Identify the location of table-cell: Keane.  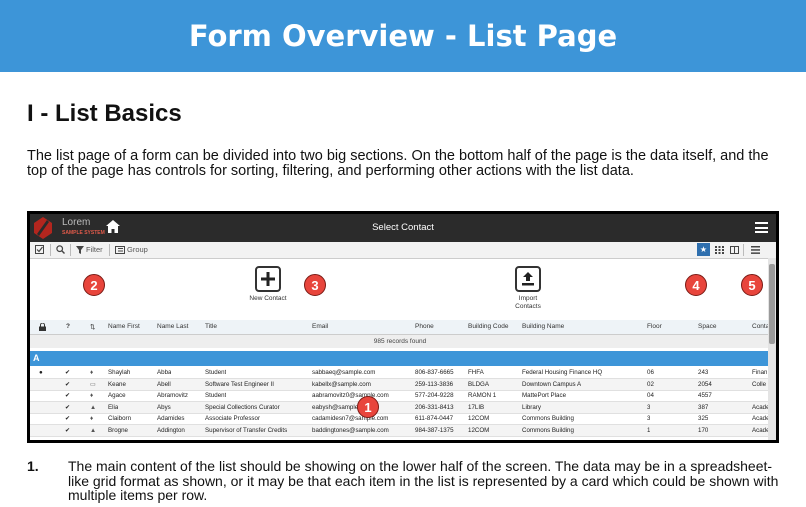
(117, 384).